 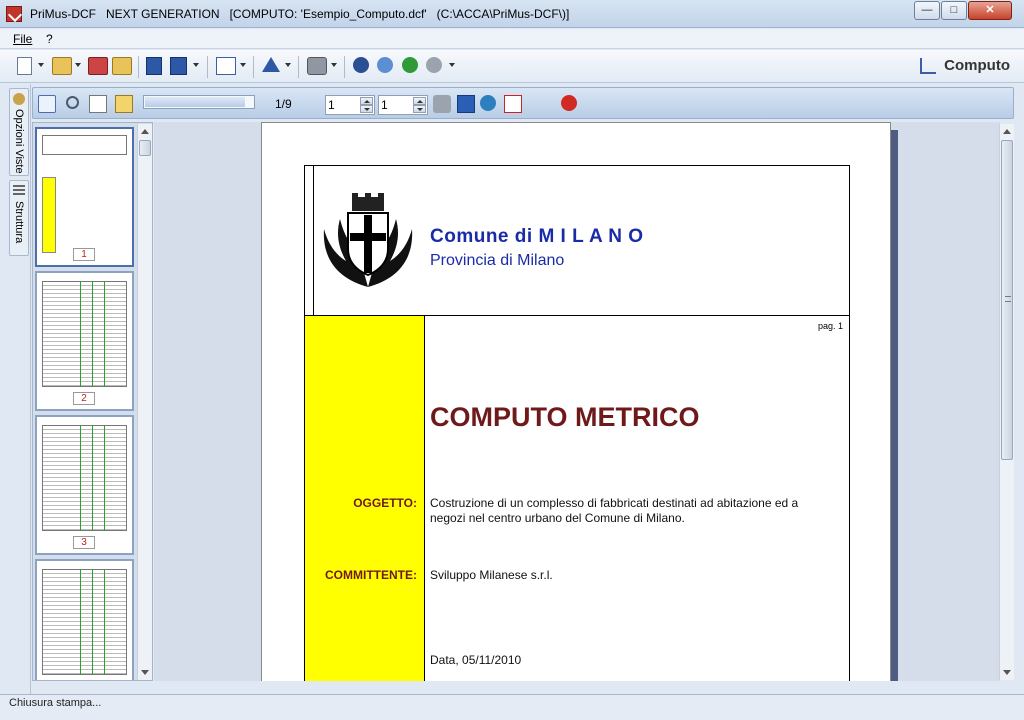 I want to click on thumbnail-number: 3, so click(x=84, y=542).